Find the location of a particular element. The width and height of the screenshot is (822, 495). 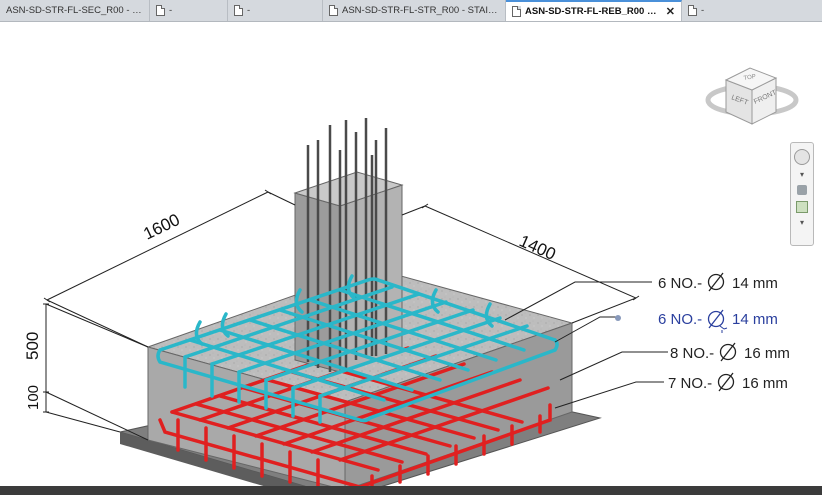

dimension-width-text: 1400 is located at coordinates (537, 247).